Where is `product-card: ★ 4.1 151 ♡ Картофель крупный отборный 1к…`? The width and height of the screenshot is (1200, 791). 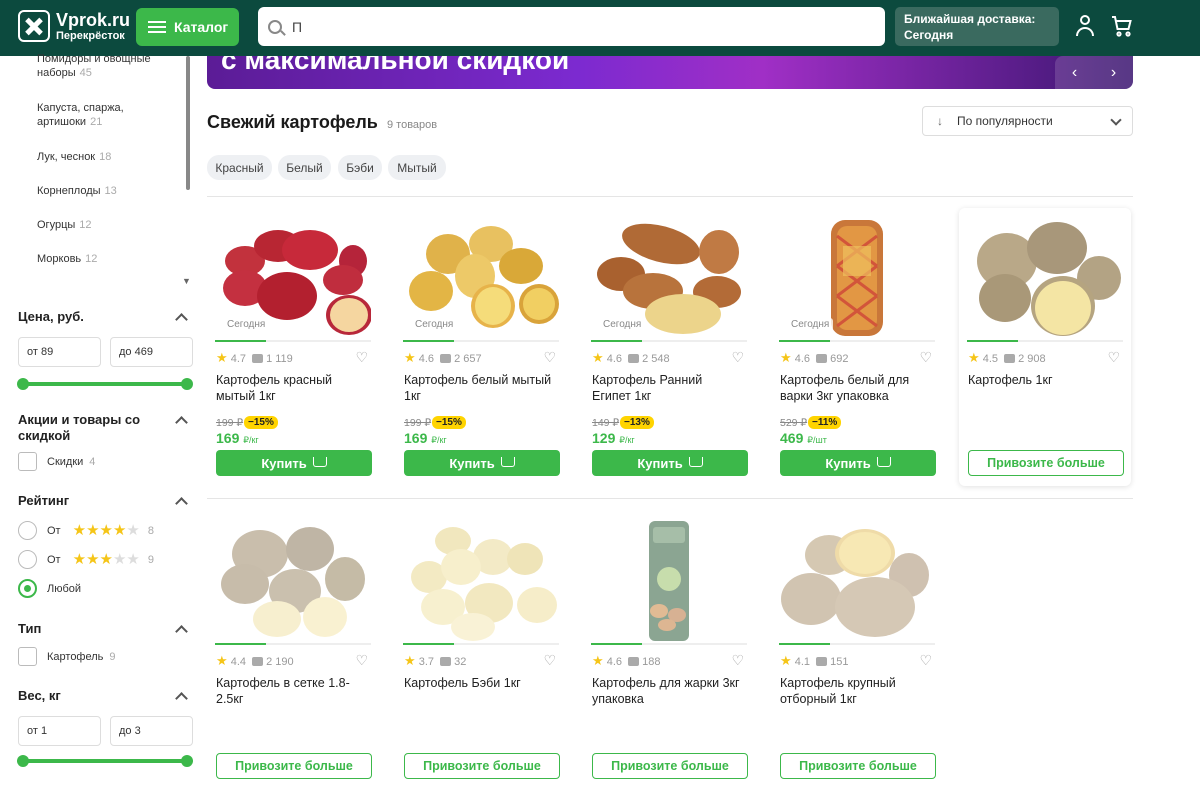
product-card: ★ 4.1 151 ♡ Картофель крупный отборный 1к… is located at coordinates (857, 651).